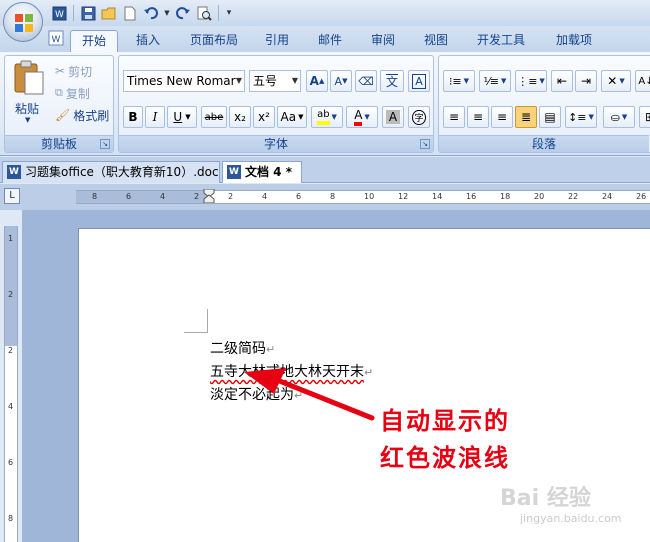 This screenshot has width=650, height=542. What do you see at coordinates (11, 384) in the screenshot?
I see `vertical-ruler: 1 2 2 4 6 8` at bounding box center [11, 384].